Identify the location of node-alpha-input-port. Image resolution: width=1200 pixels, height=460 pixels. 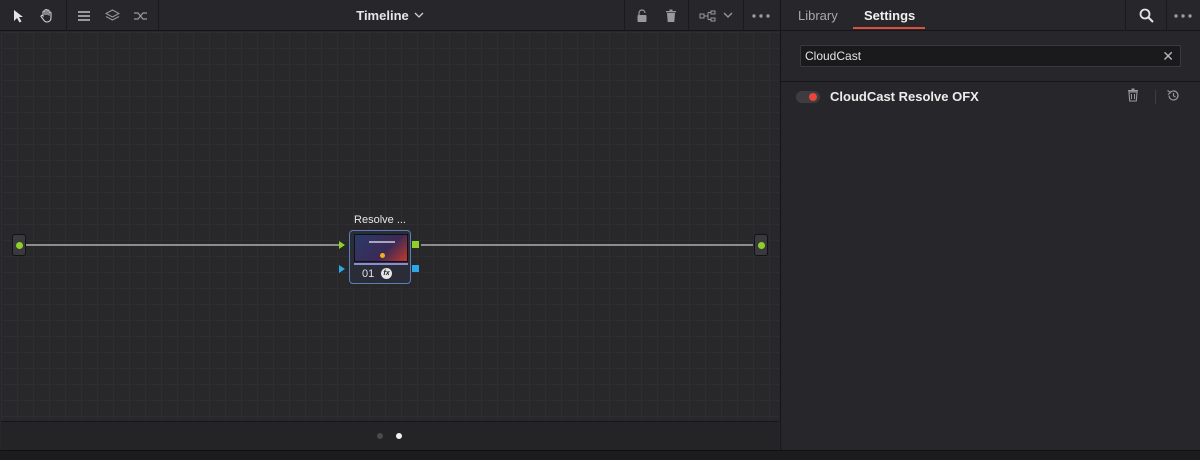
(342, 269).